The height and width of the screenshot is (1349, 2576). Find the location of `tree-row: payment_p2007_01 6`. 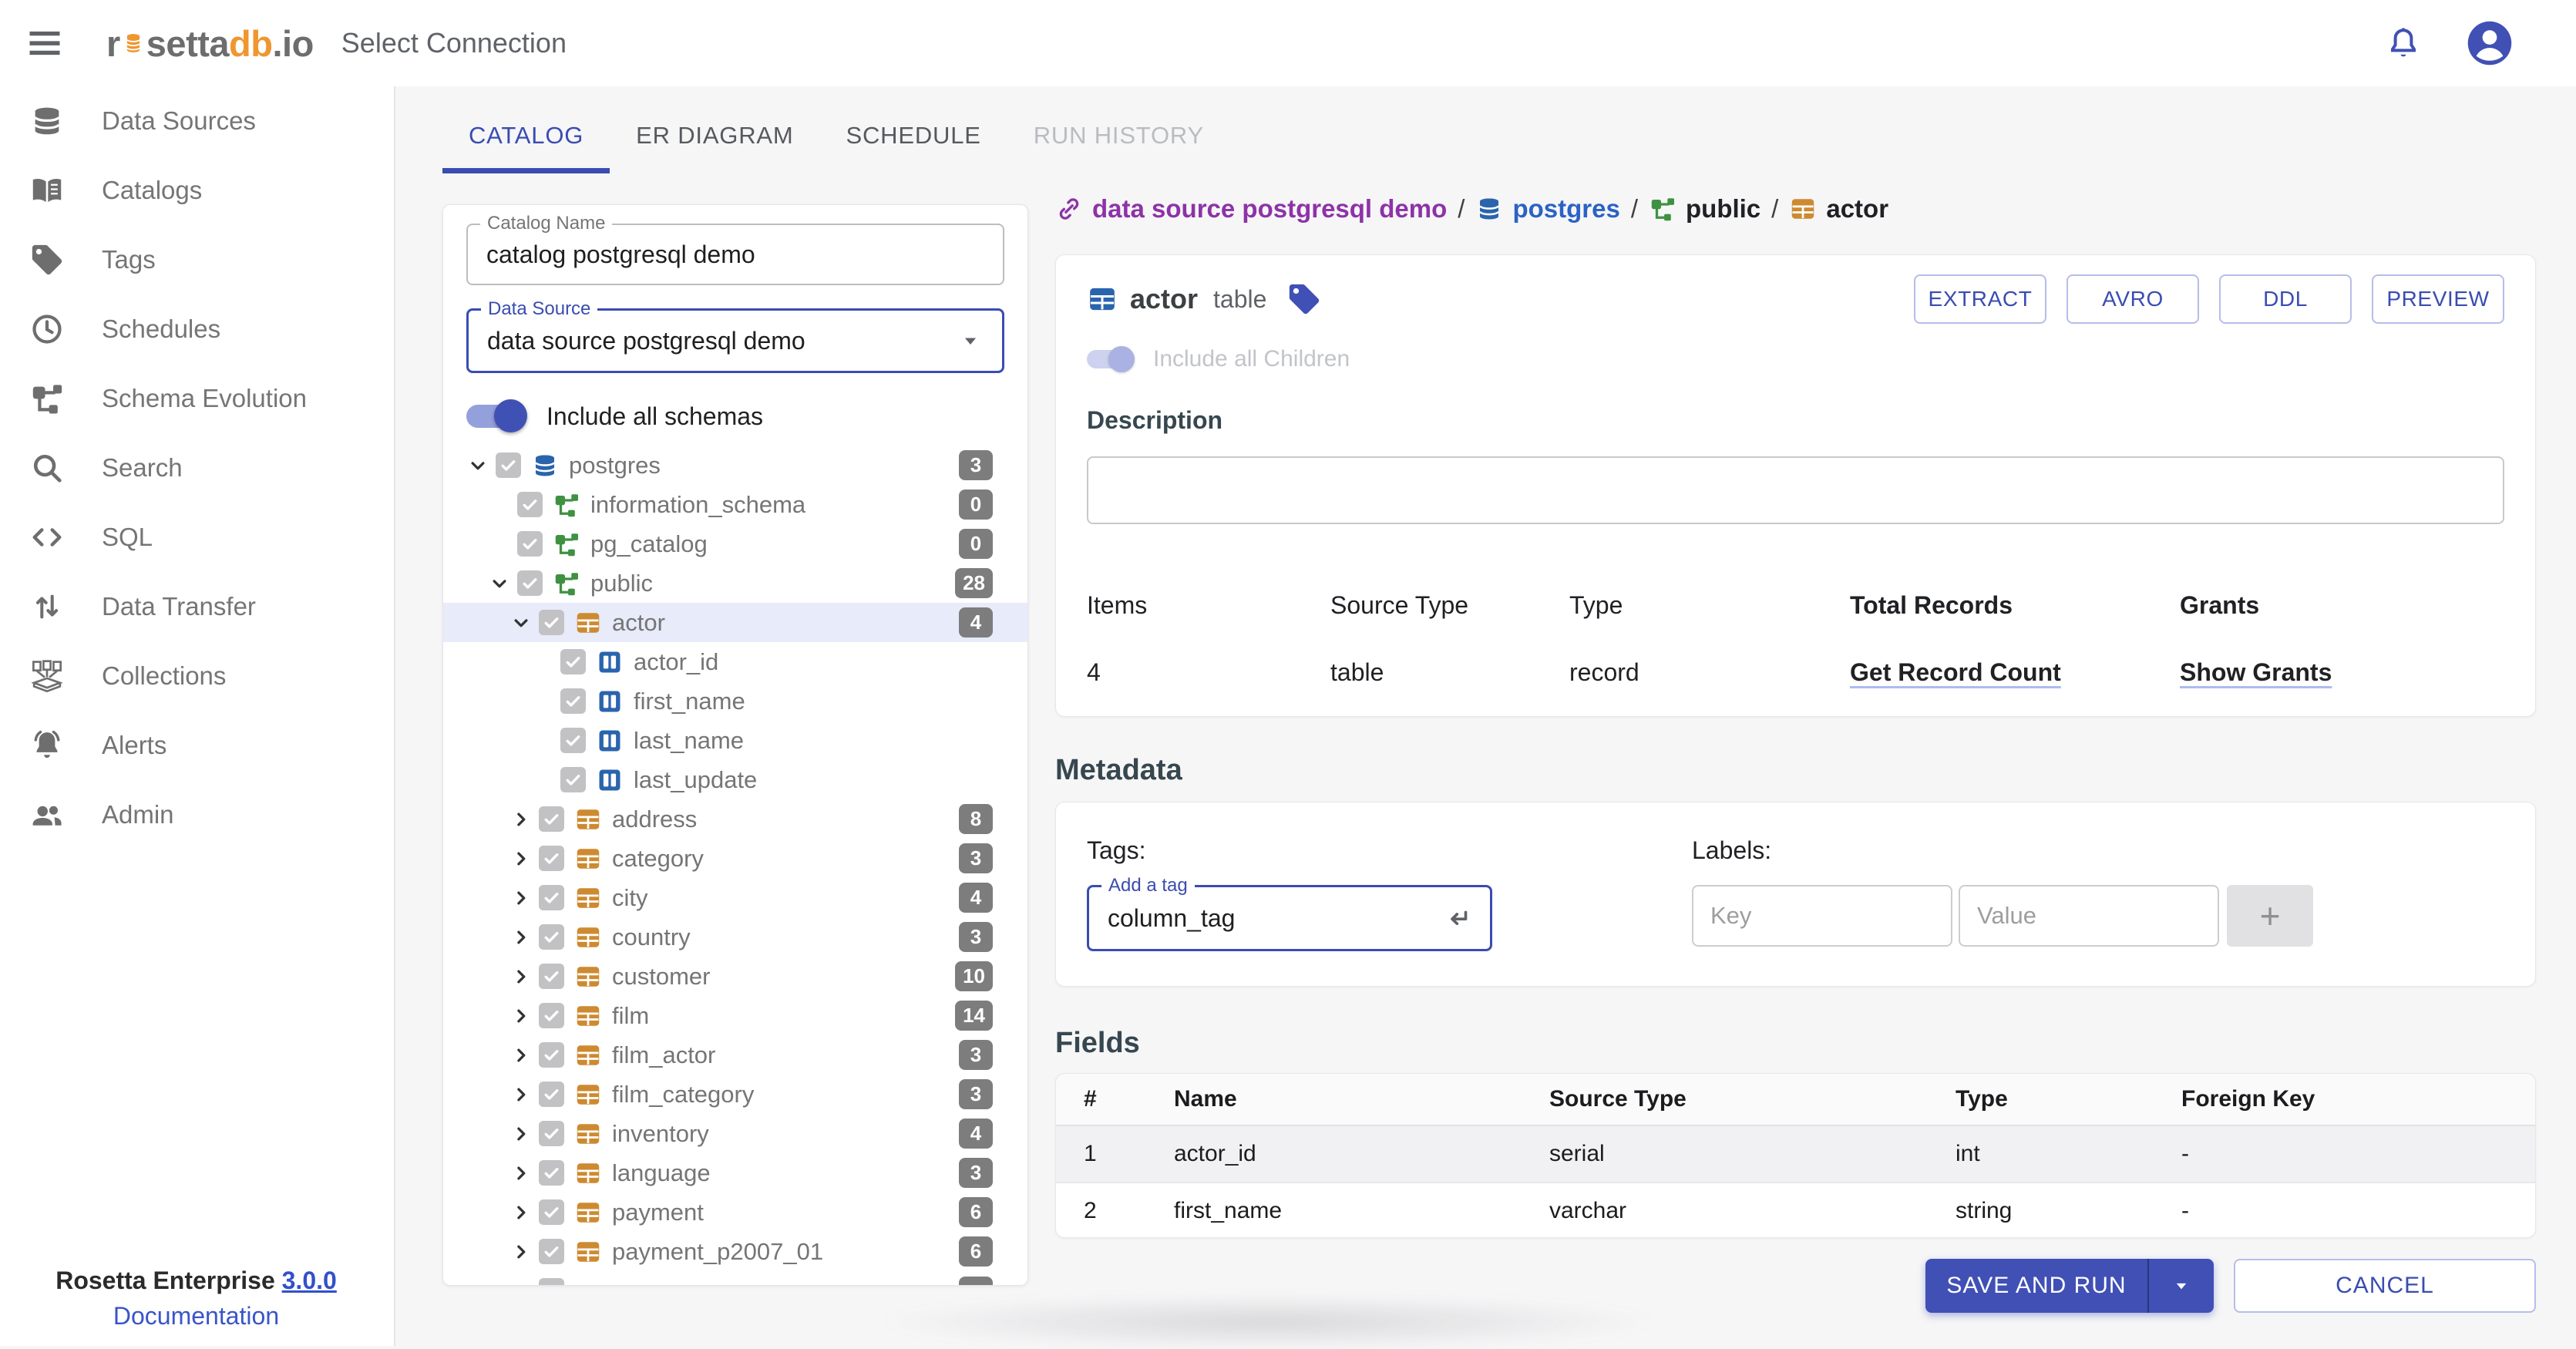

tree-row: payment_p2007_01 6 is located at coordinates (735, 1251).